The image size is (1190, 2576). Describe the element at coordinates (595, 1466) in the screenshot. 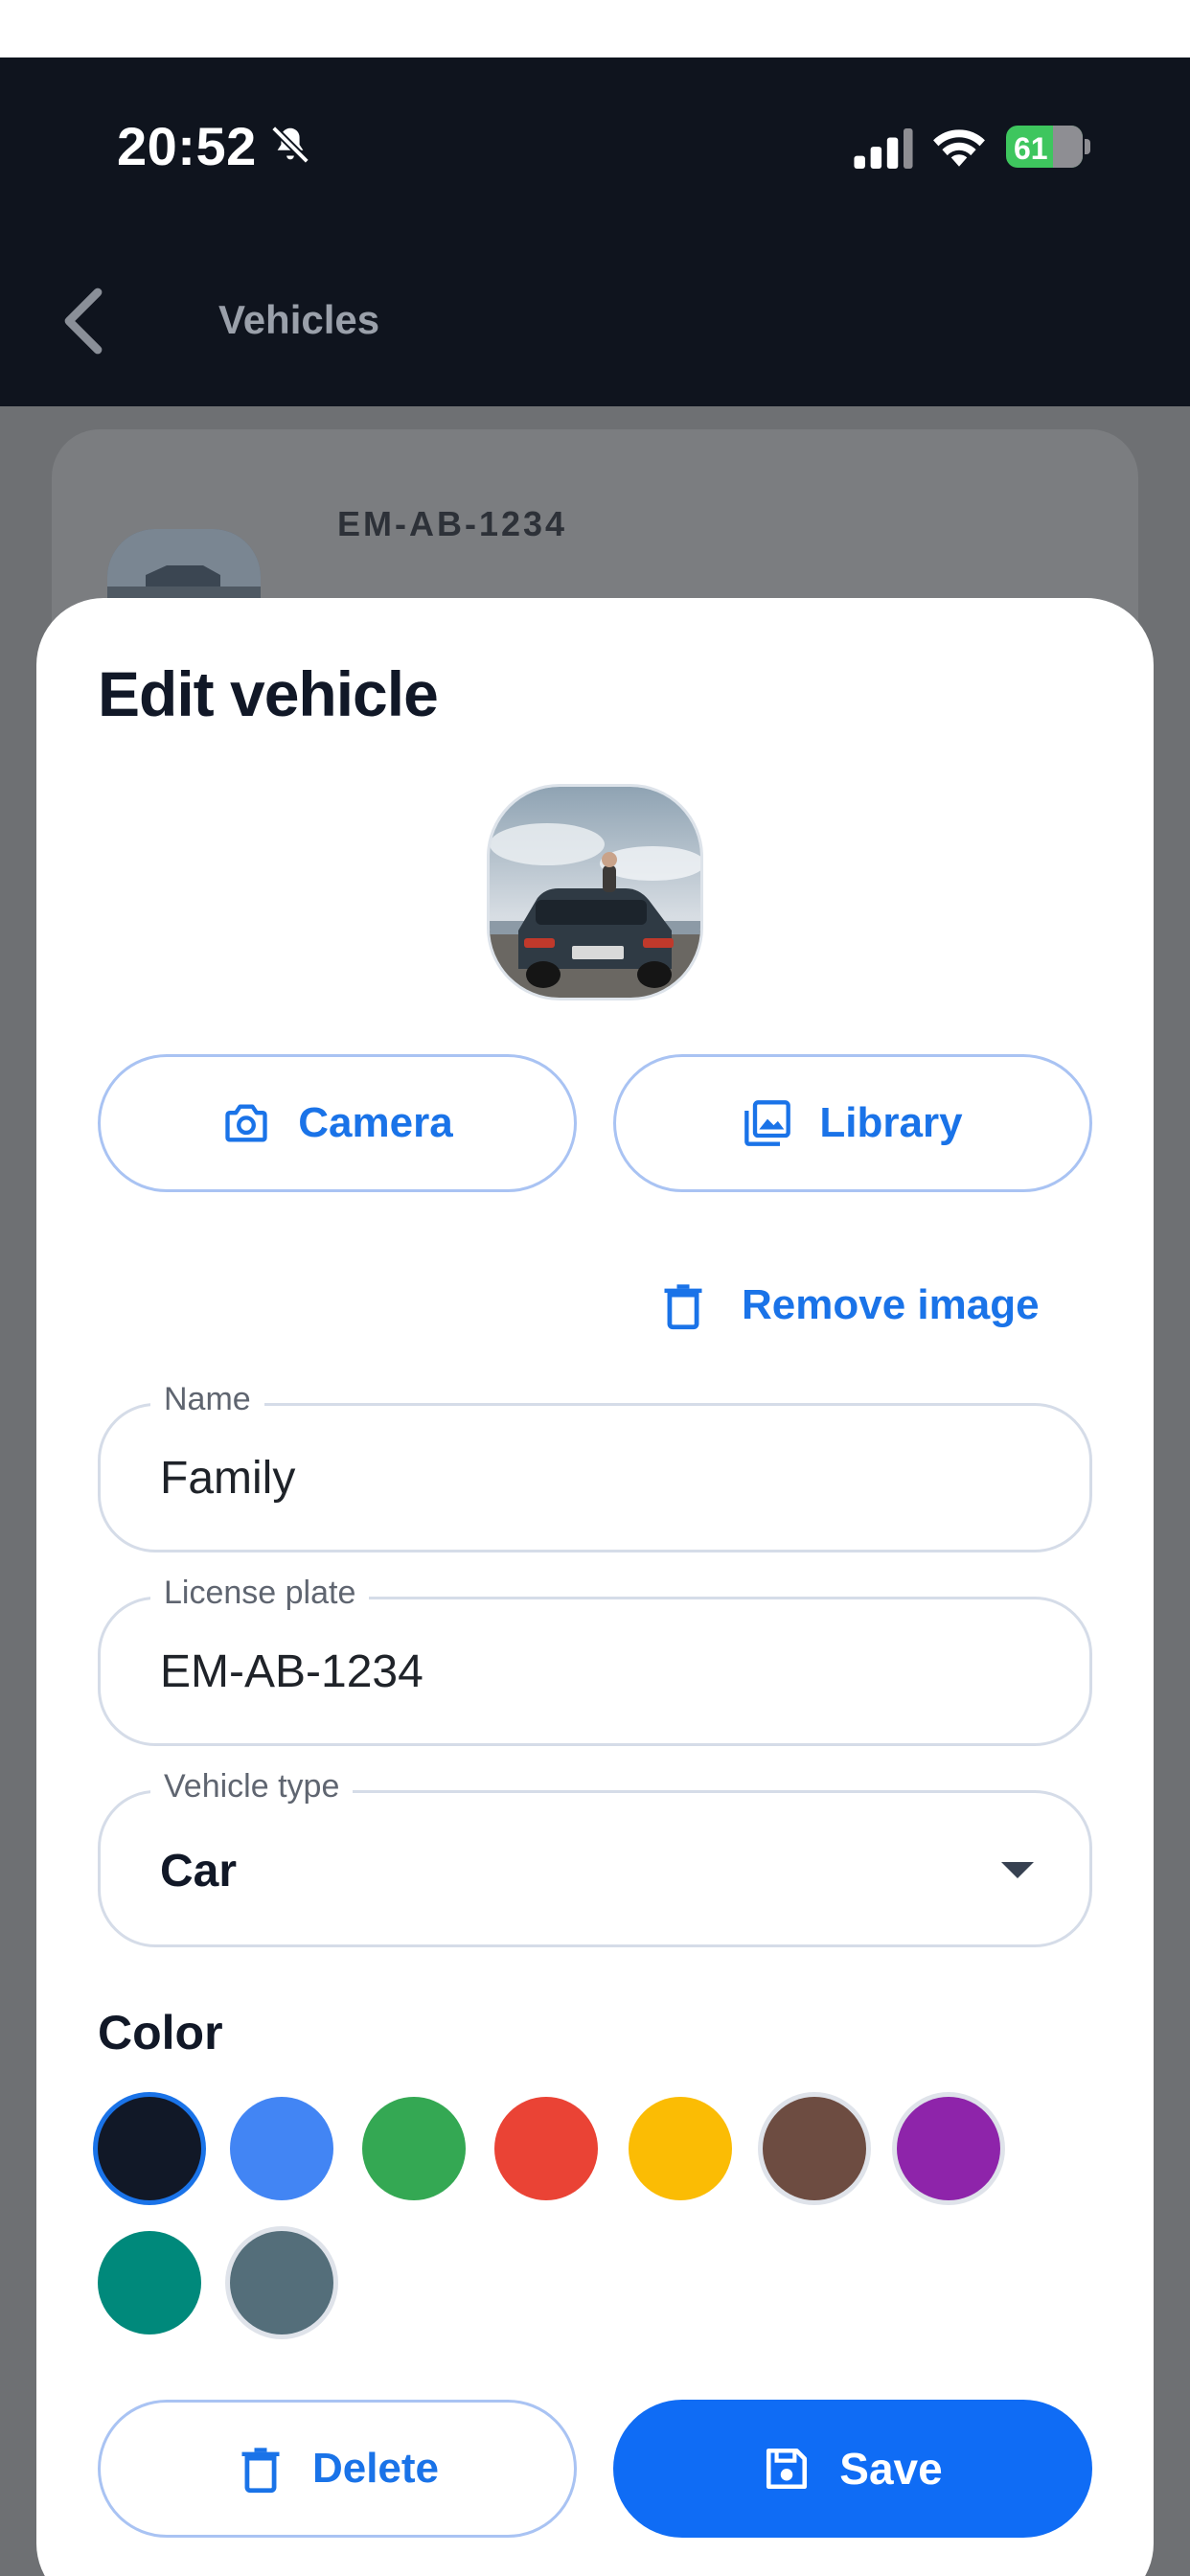

I see `name-field: Name Family` at that location.